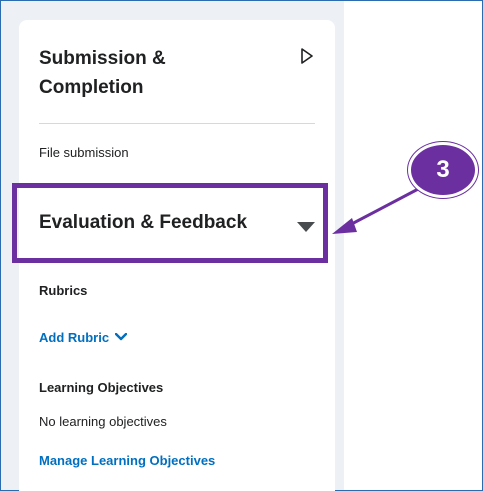  Describe the element at coordinates (306, 227) in the screenshot. I see `caret-down-icon` at that location.